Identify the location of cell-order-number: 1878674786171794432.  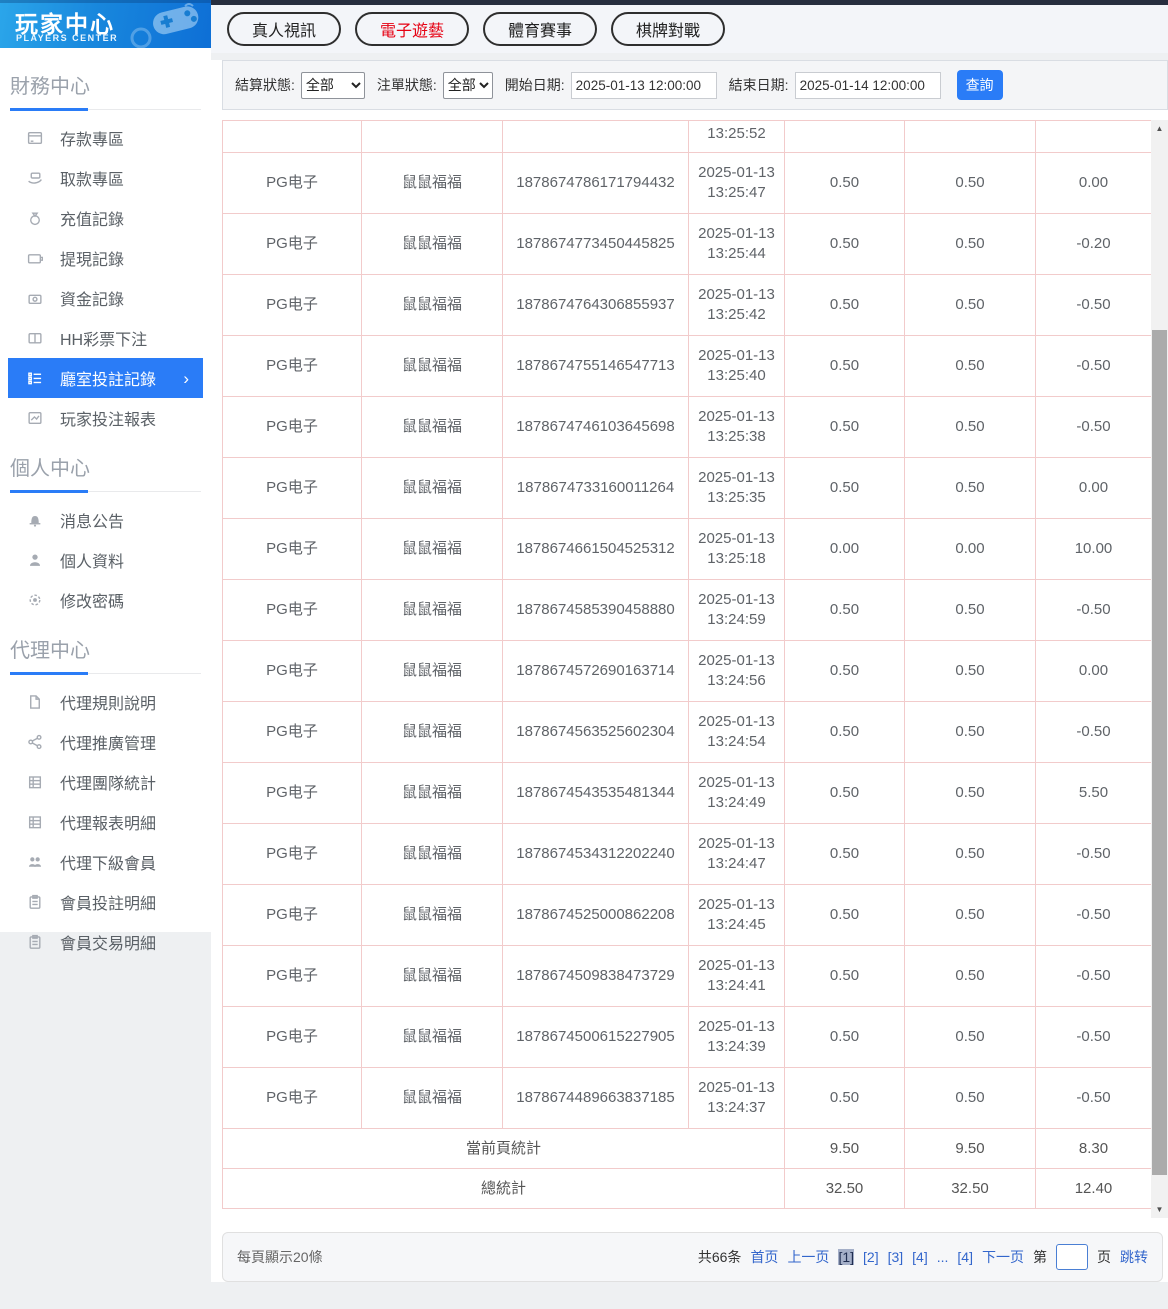
(595, 183).